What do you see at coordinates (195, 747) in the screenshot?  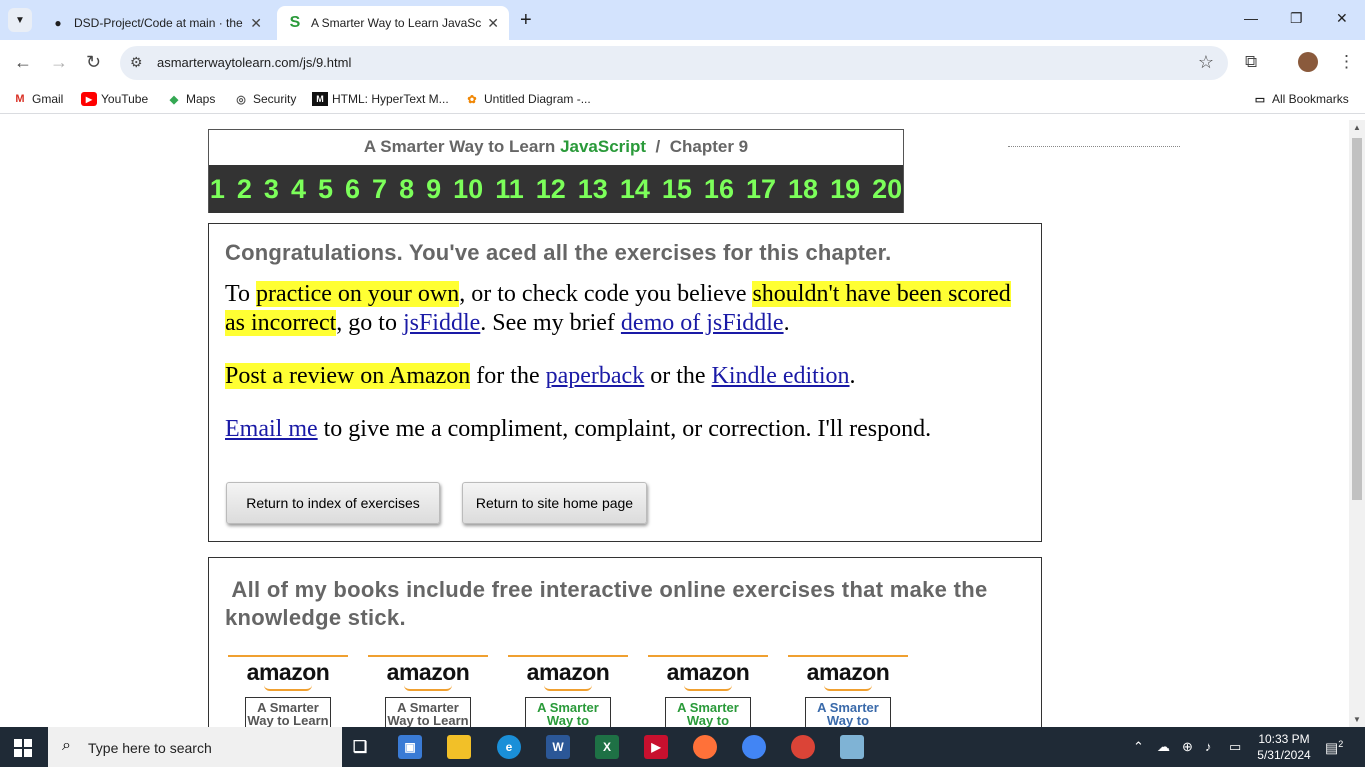 I see `taskbar-search: ⌕ Type here to search` at bounding box center [195, 747].